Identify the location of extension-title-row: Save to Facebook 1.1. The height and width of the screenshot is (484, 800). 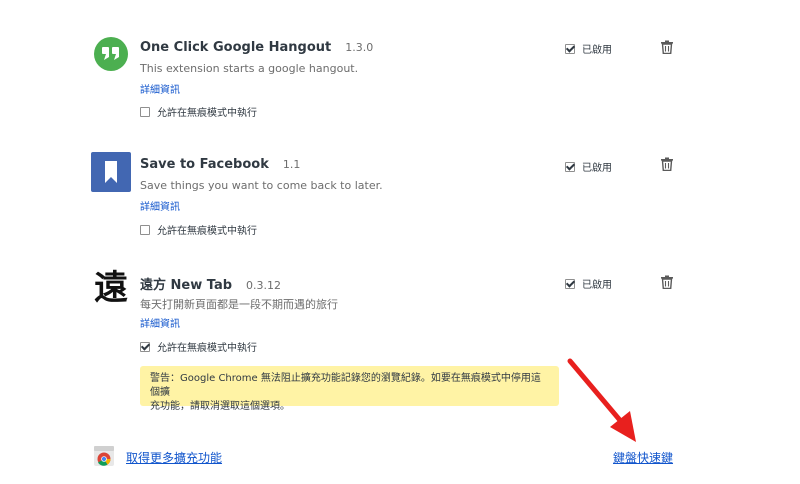
(220, 164).